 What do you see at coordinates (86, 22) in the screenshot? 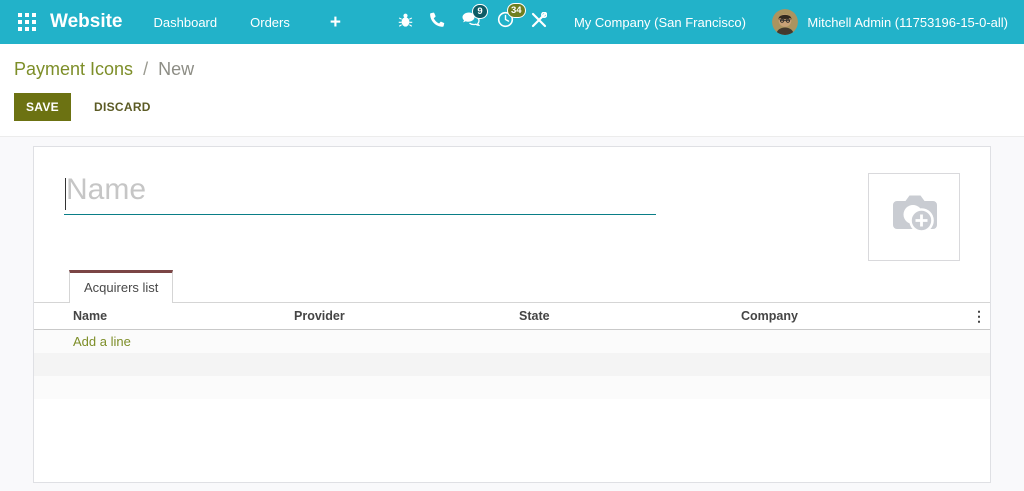
I see `brand-website: Website` at bounding box center [86, 22].